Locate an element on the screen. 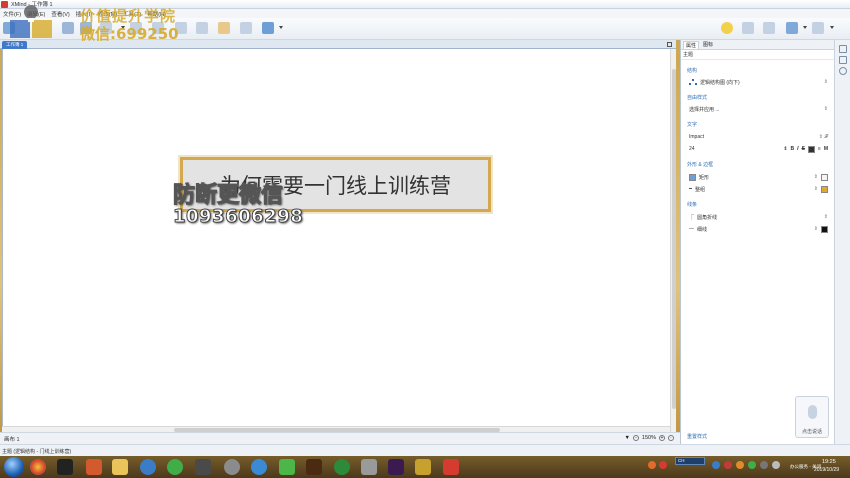 The width and height of the screenshot is (850, 478). folder-icon is located at coordinates (120, 467).